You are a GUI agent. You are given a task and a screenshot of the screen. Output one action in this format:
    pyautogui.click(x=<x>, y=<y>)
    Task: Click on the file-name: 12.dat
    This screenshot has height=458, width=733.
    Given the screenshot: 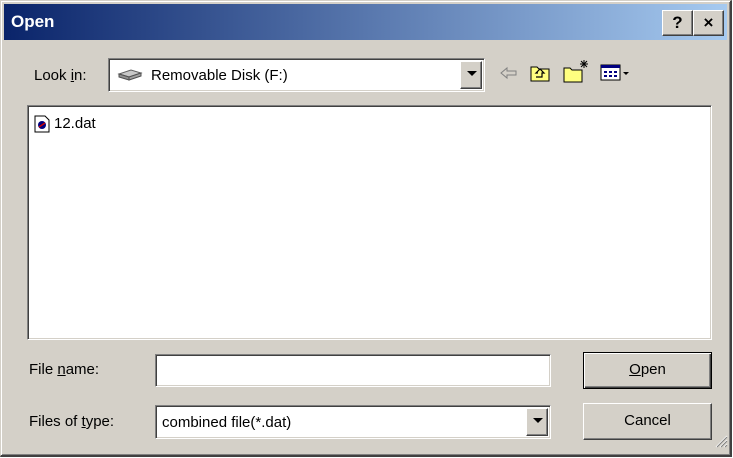 What is the action you would take?
    pyautogui.click(x=75, y=123)
    